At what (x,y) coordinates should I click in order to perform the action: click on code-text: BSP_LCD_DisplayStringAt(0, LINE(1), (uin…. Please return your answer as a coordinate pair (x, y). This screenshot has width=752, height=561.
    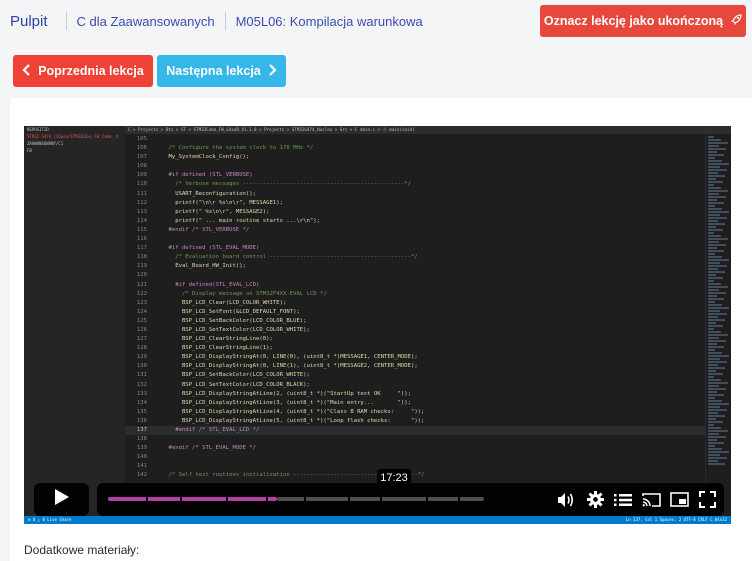
    Looking at the image, I should click on (286, 366).